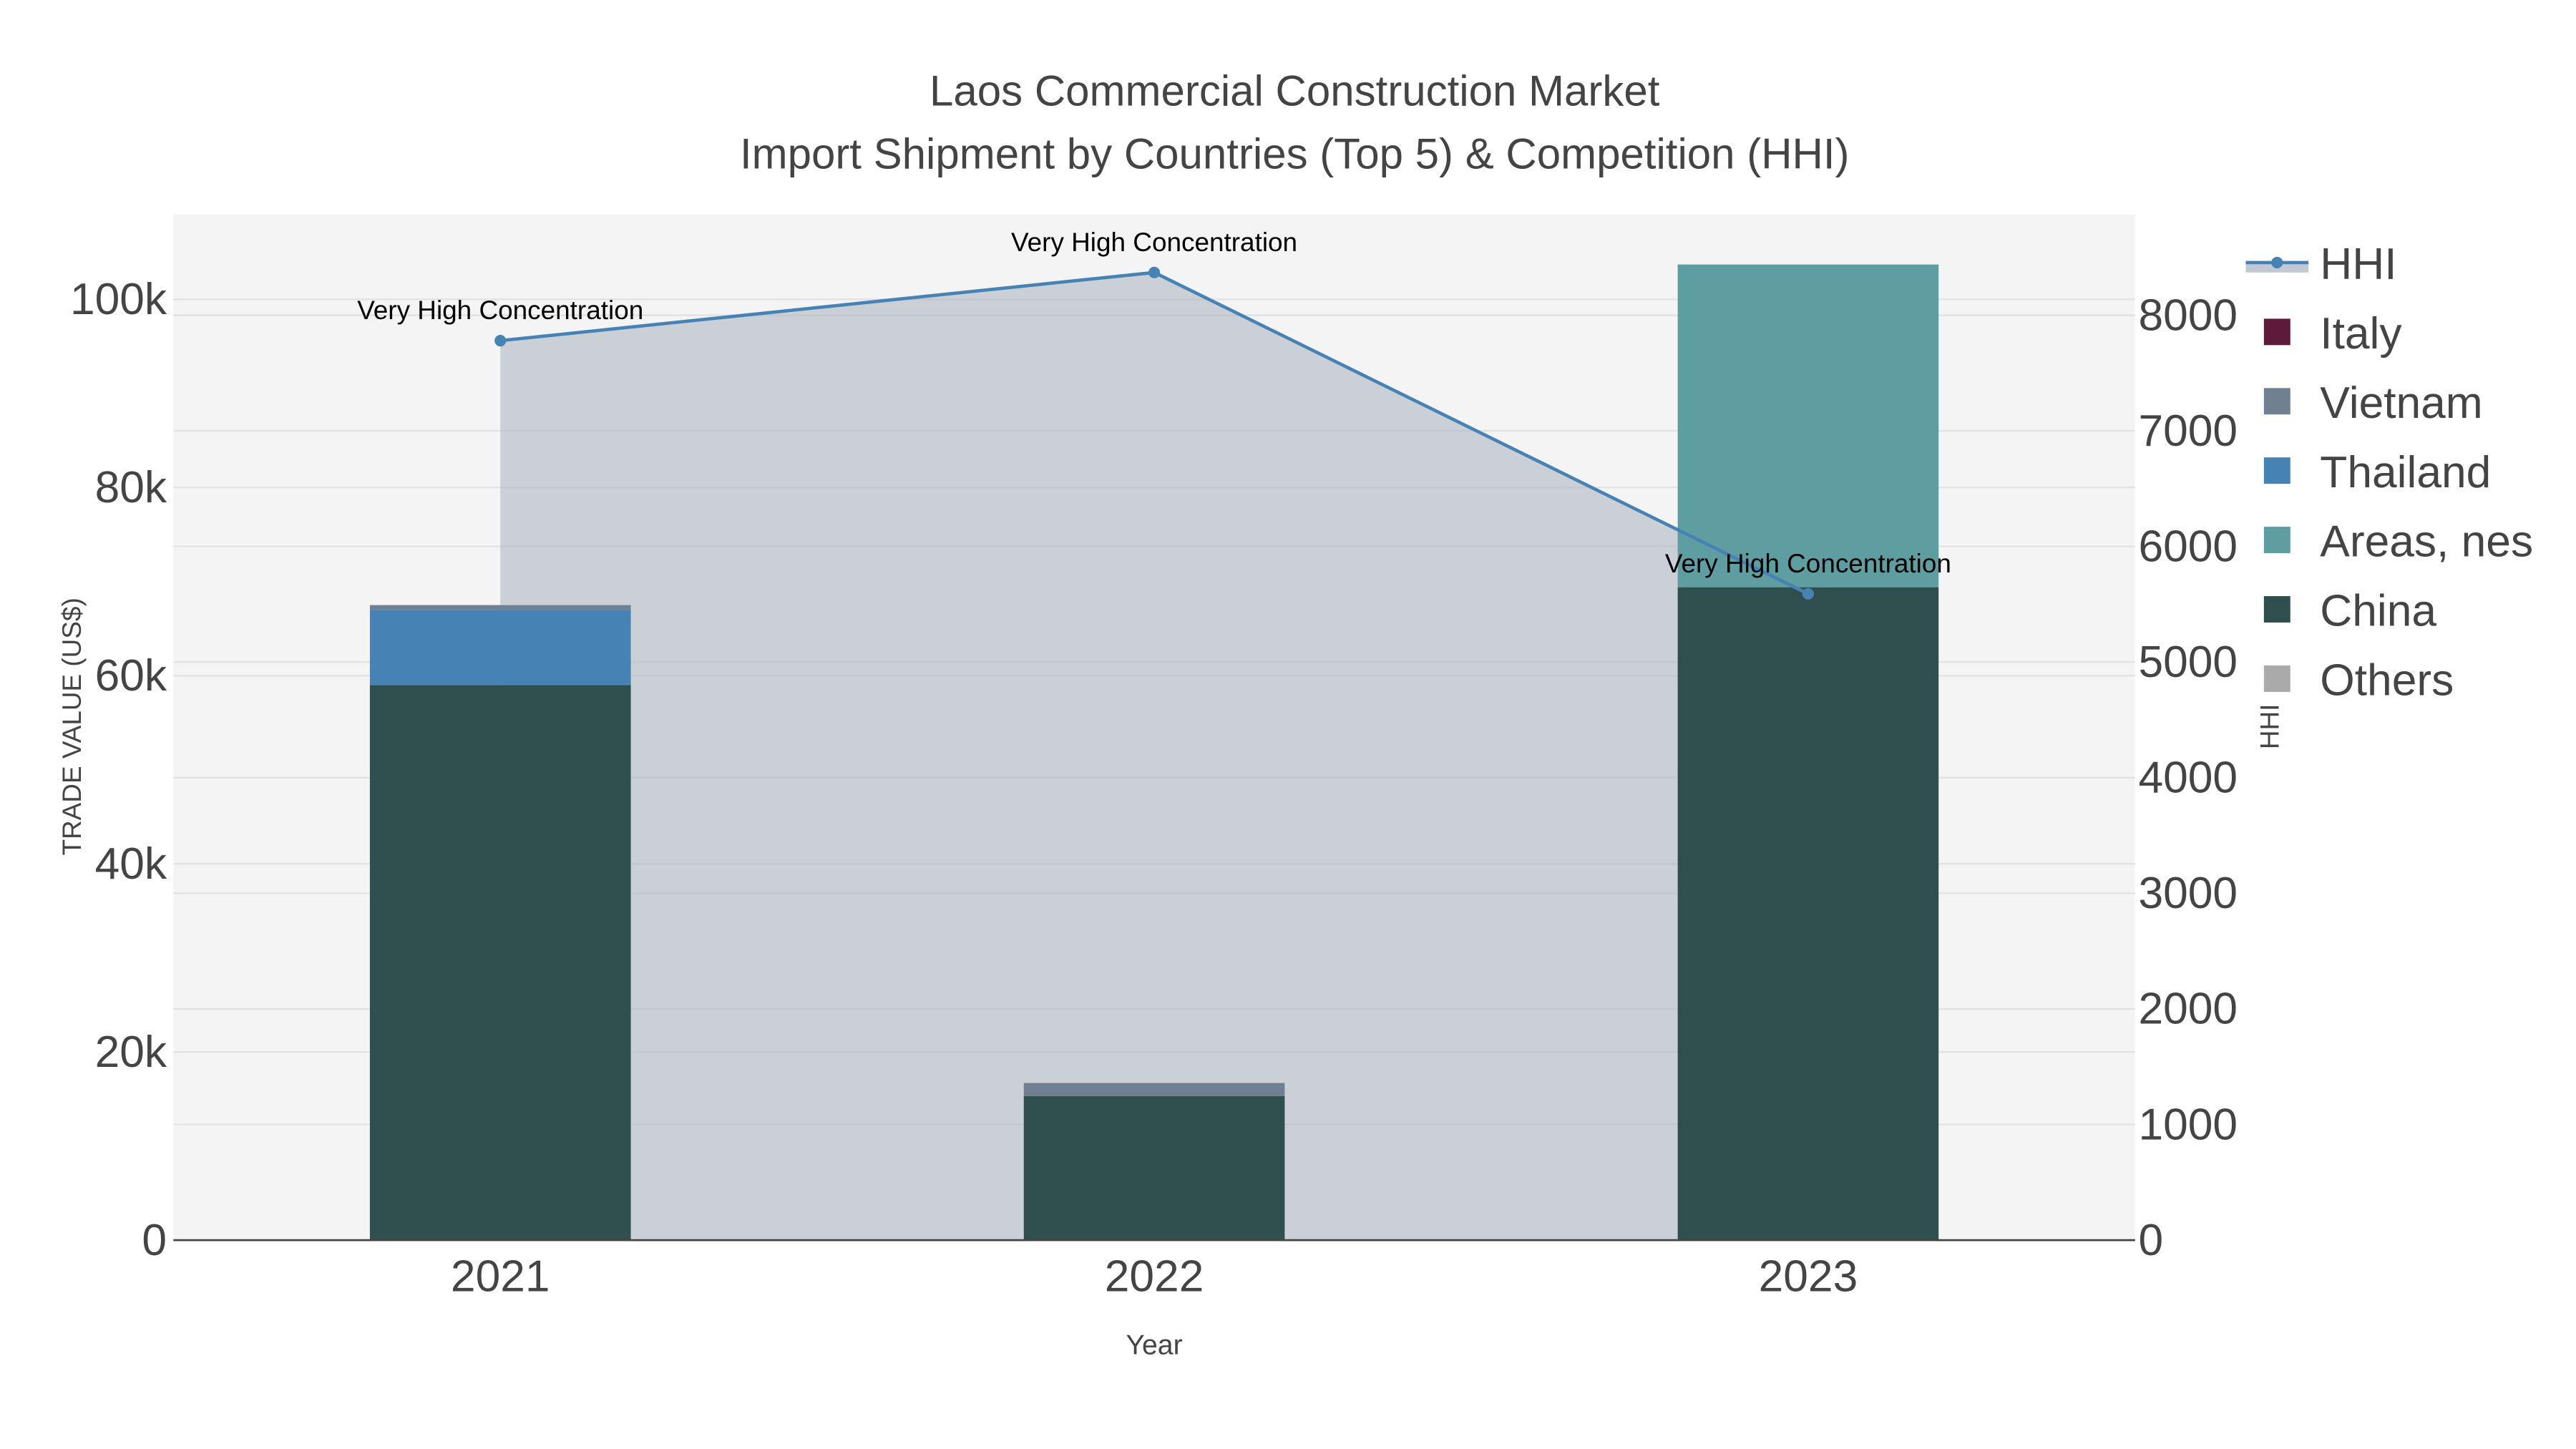 This screenshot has height=1449, width=2576. Describe the element at coordinates (1808, 593) in the screenshot. I see `hhi-point-2023` at that location.